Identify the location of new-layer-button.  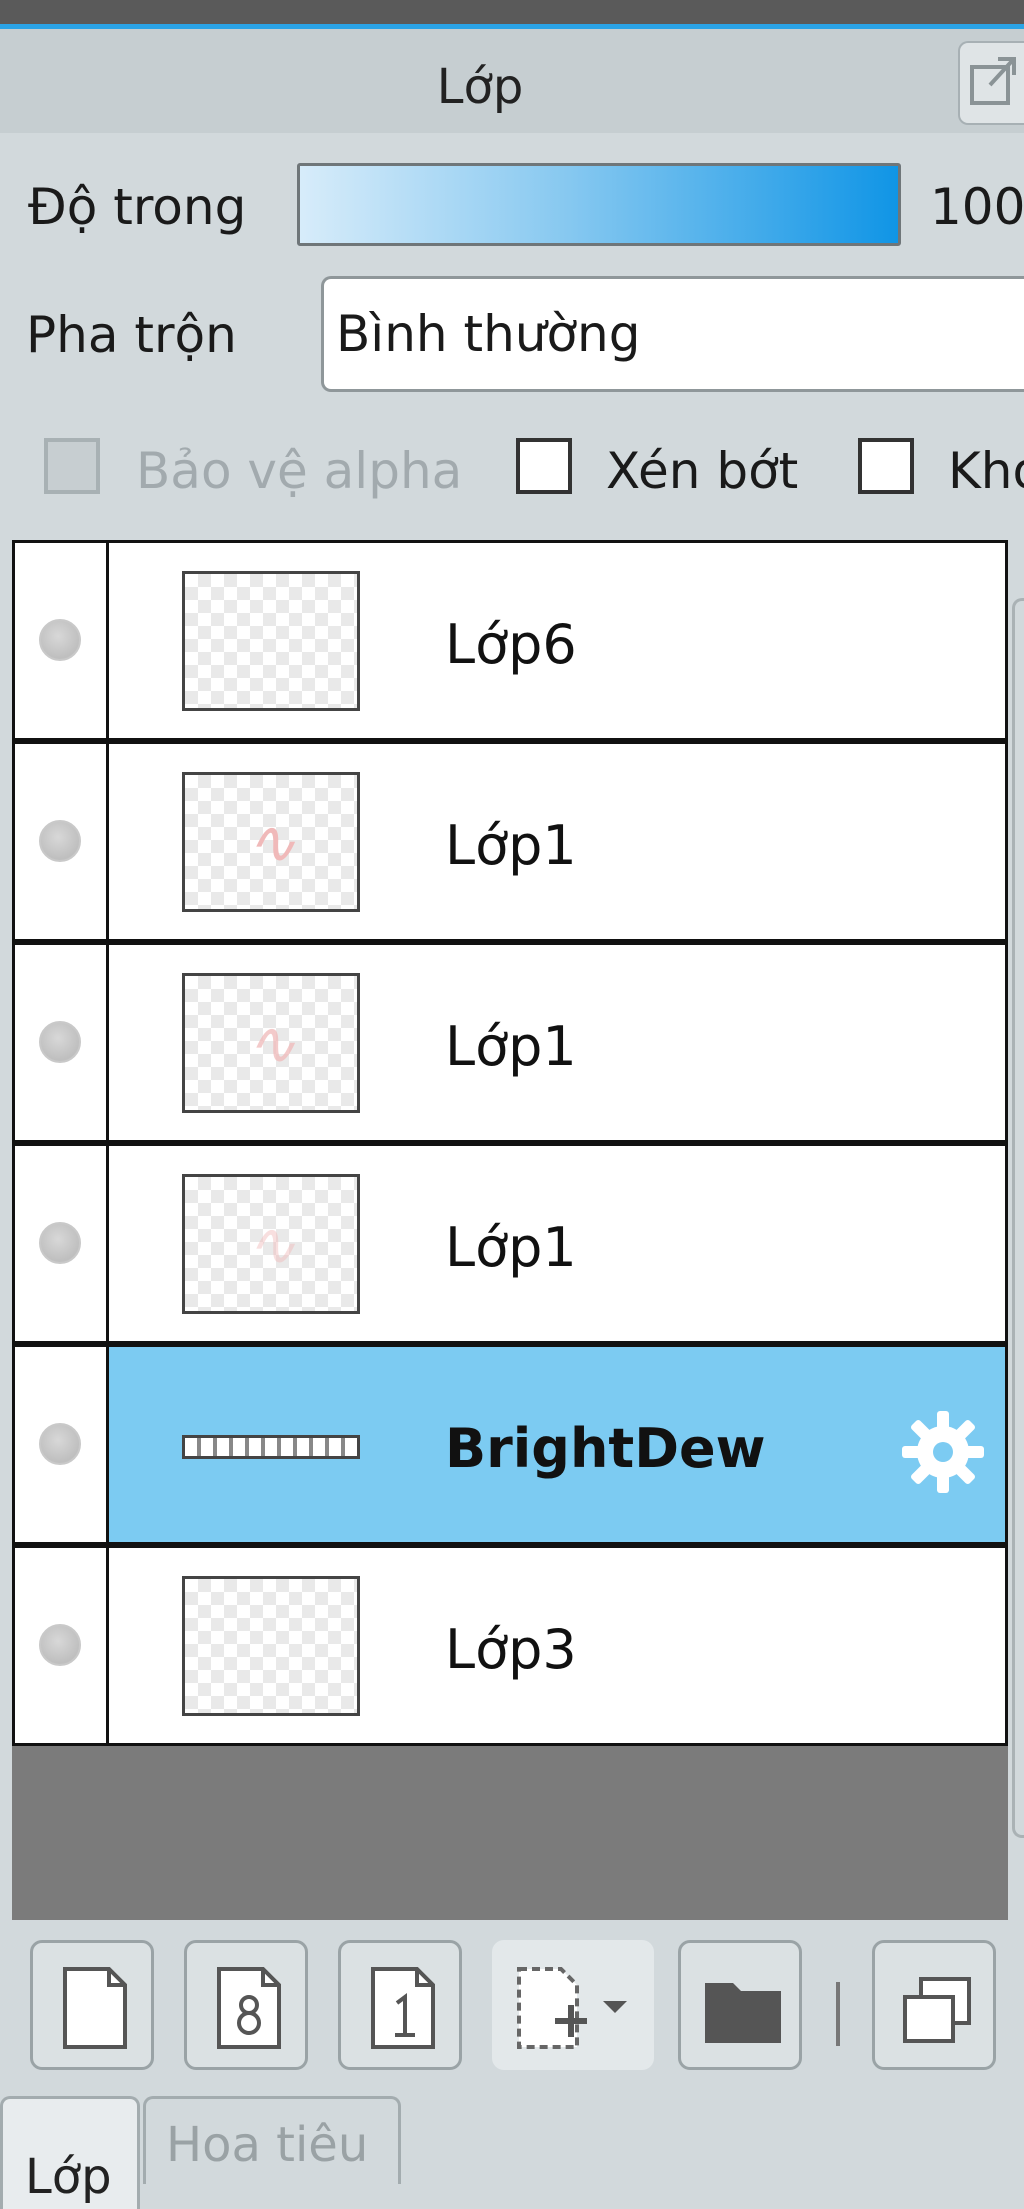
(92, 2005).